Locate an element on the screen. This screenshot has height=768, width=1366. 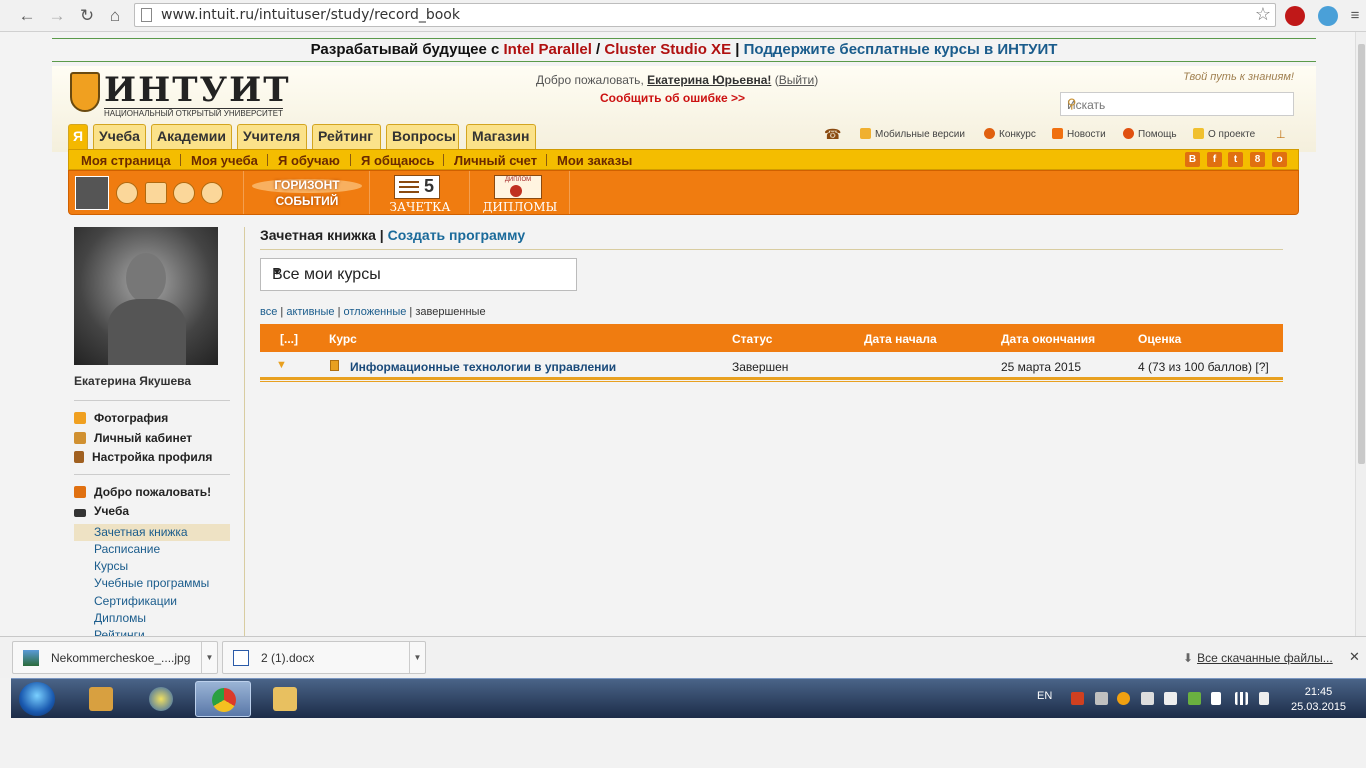
page-scrollbar is located at coordinates (1360, 334).